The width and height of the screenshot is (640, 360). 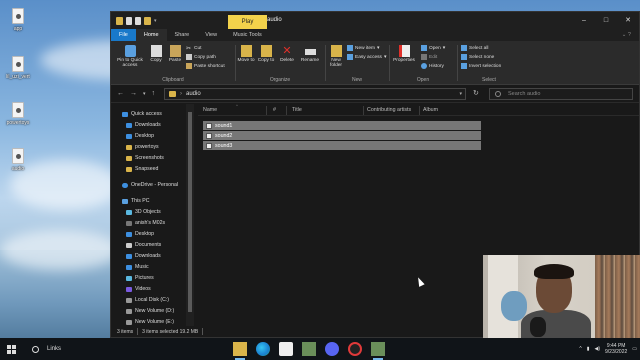 I want to click on photo-app-icon, so click(x=378, y=351).